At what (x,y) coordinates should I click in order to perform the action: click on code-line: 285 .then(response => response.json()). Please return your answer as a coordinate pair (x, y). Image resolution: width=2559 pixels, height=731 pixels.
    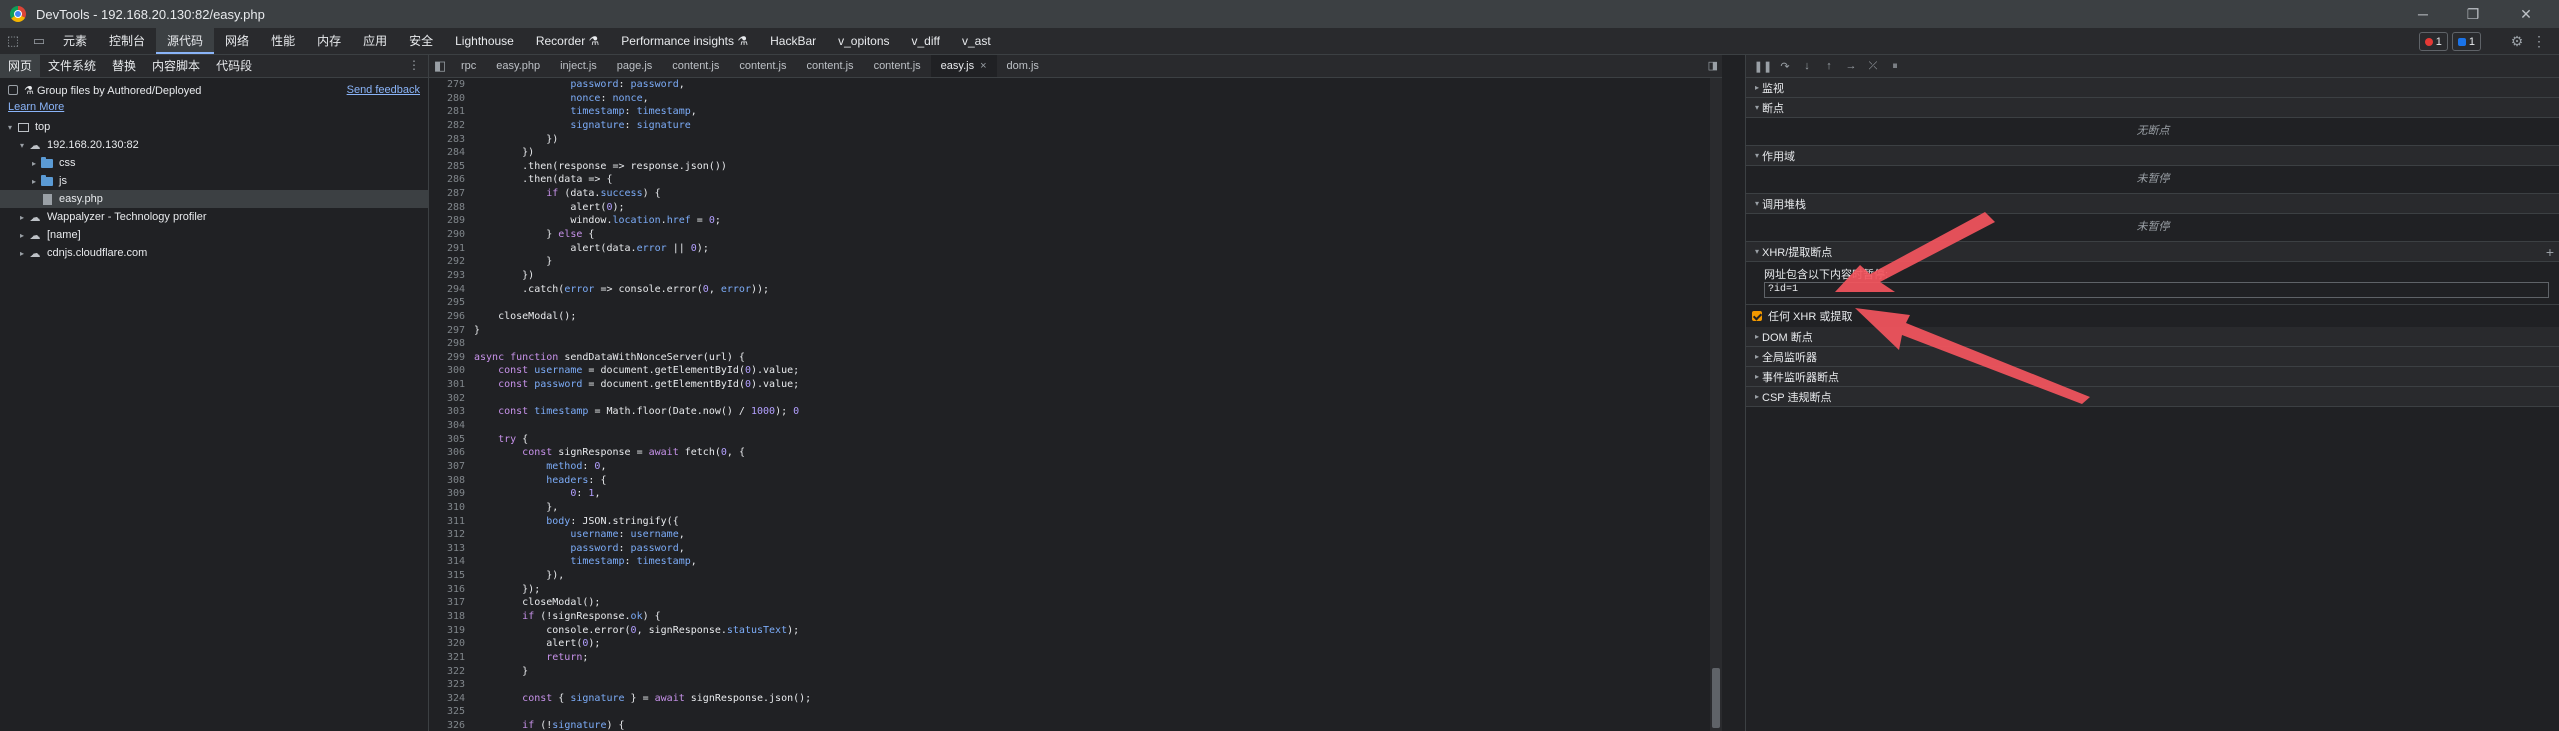
    Looking at the image, I should click on (1074, 167).